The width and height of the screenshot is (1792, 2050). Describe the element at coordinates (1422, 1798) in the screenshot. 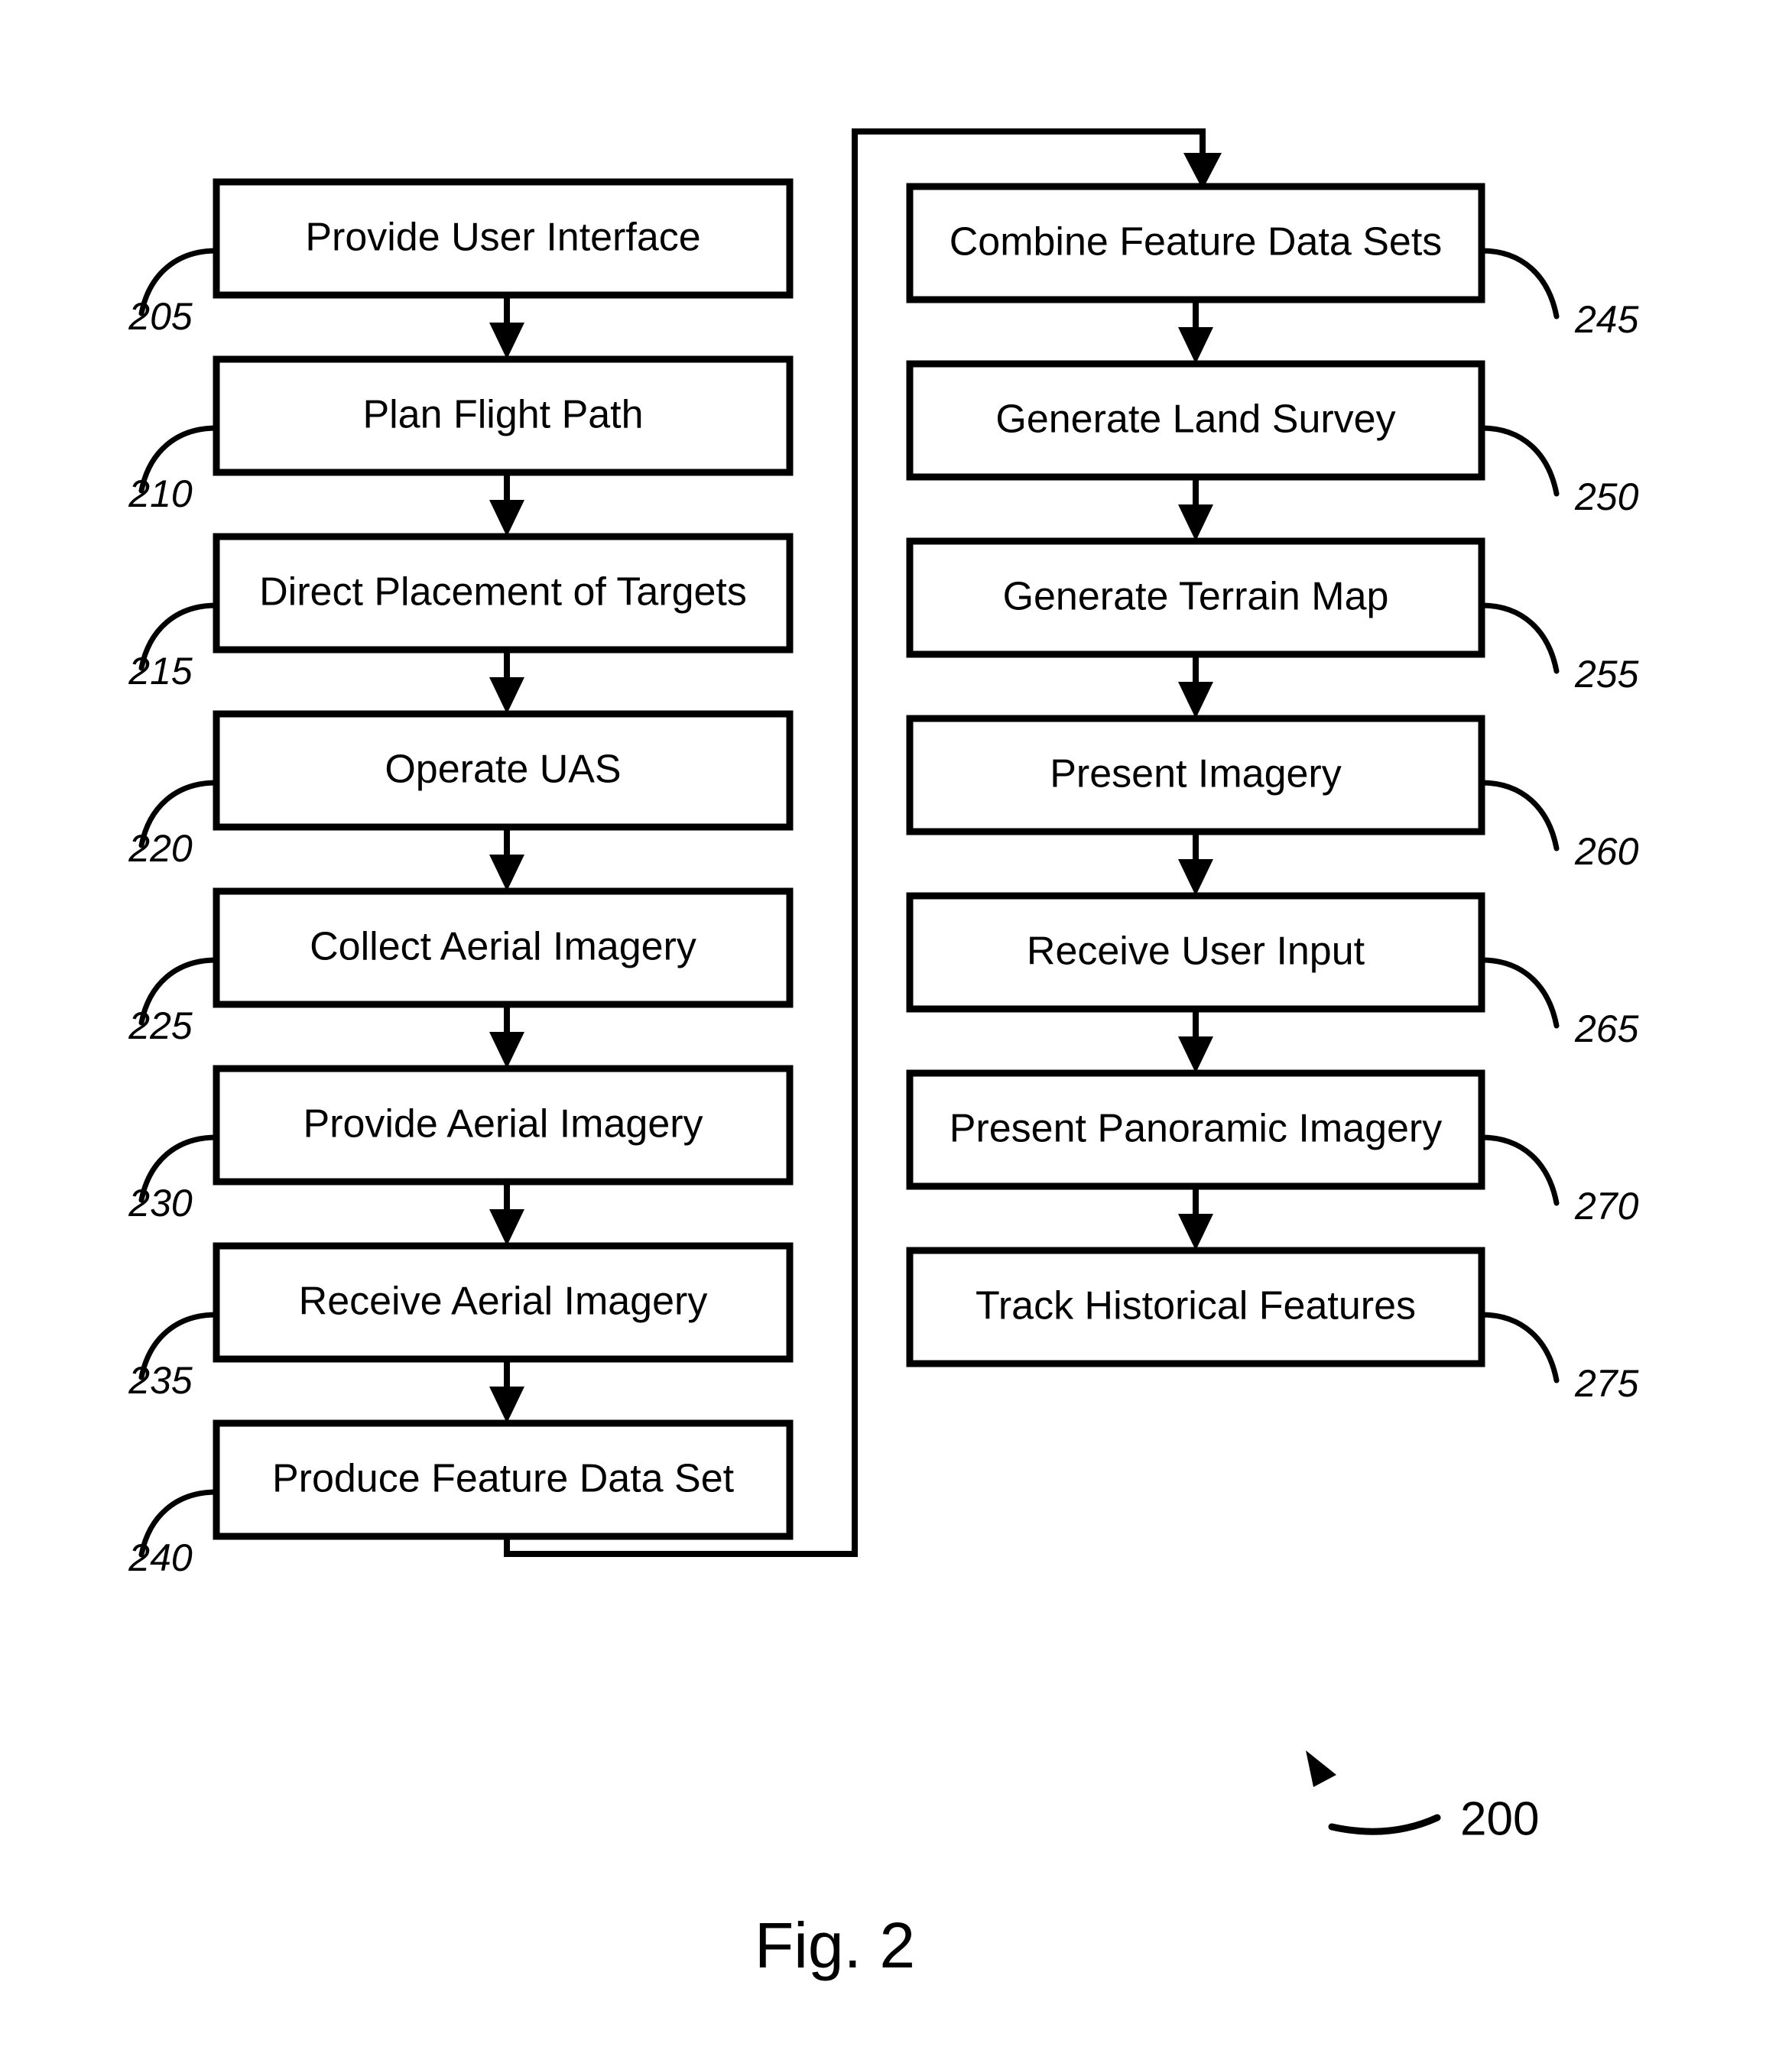

I see `figure-callout: 200` at that location.